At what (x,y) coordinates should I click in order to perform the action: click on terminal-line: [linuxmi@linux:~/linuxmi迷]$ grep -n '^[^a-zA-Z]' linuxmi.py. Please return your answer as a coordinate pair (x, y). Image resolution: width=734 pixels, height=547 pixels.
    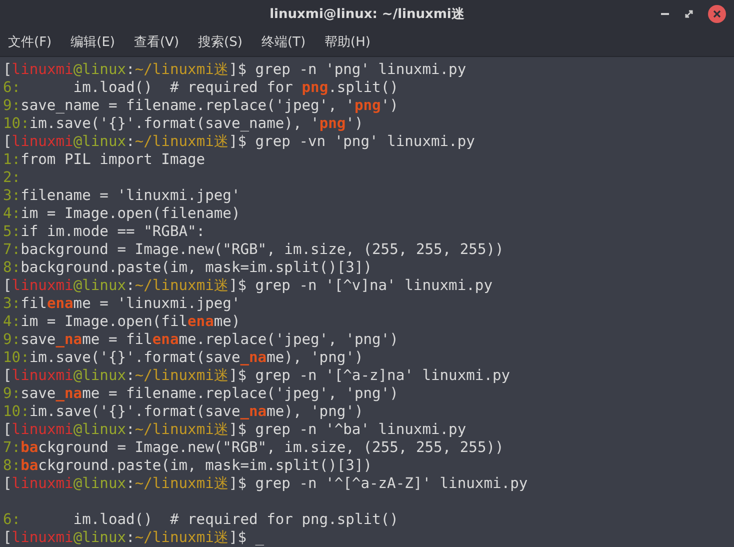
    Looking at the image, I should click on (266, 484).